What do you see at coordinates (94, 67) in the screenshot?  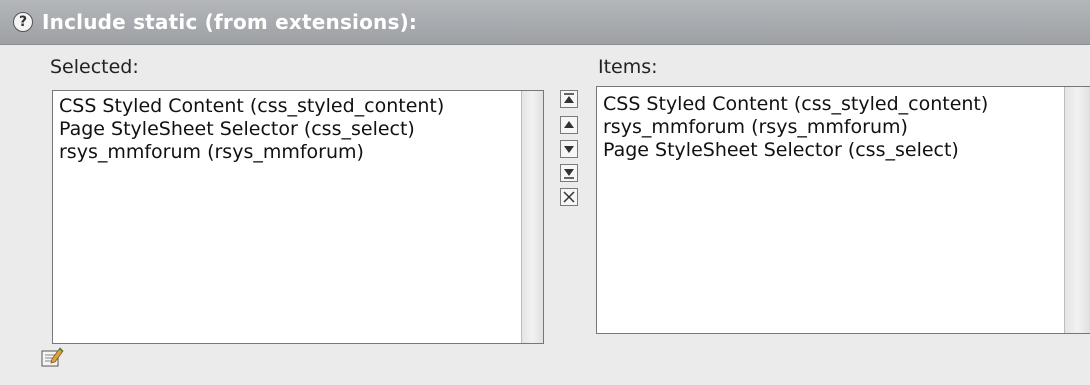 I see `selected-label: Selected:` at bounding box center [94, 67].